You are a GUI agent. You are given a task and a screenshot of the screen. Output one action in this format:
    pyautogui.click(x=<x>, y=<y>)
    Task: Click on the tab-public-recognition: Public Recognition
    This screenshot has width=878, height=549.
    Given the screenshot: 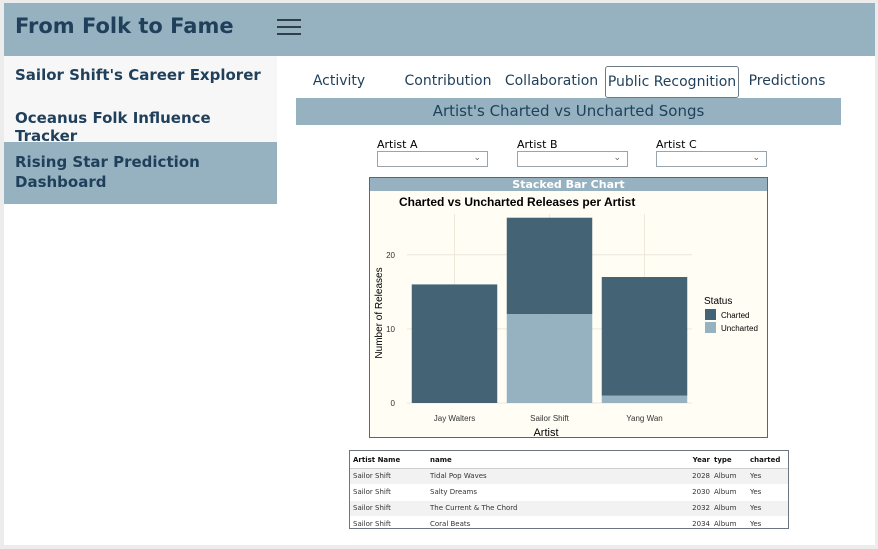 What is the action you would take?
    pyautogui.click(x=672, y=82)
    